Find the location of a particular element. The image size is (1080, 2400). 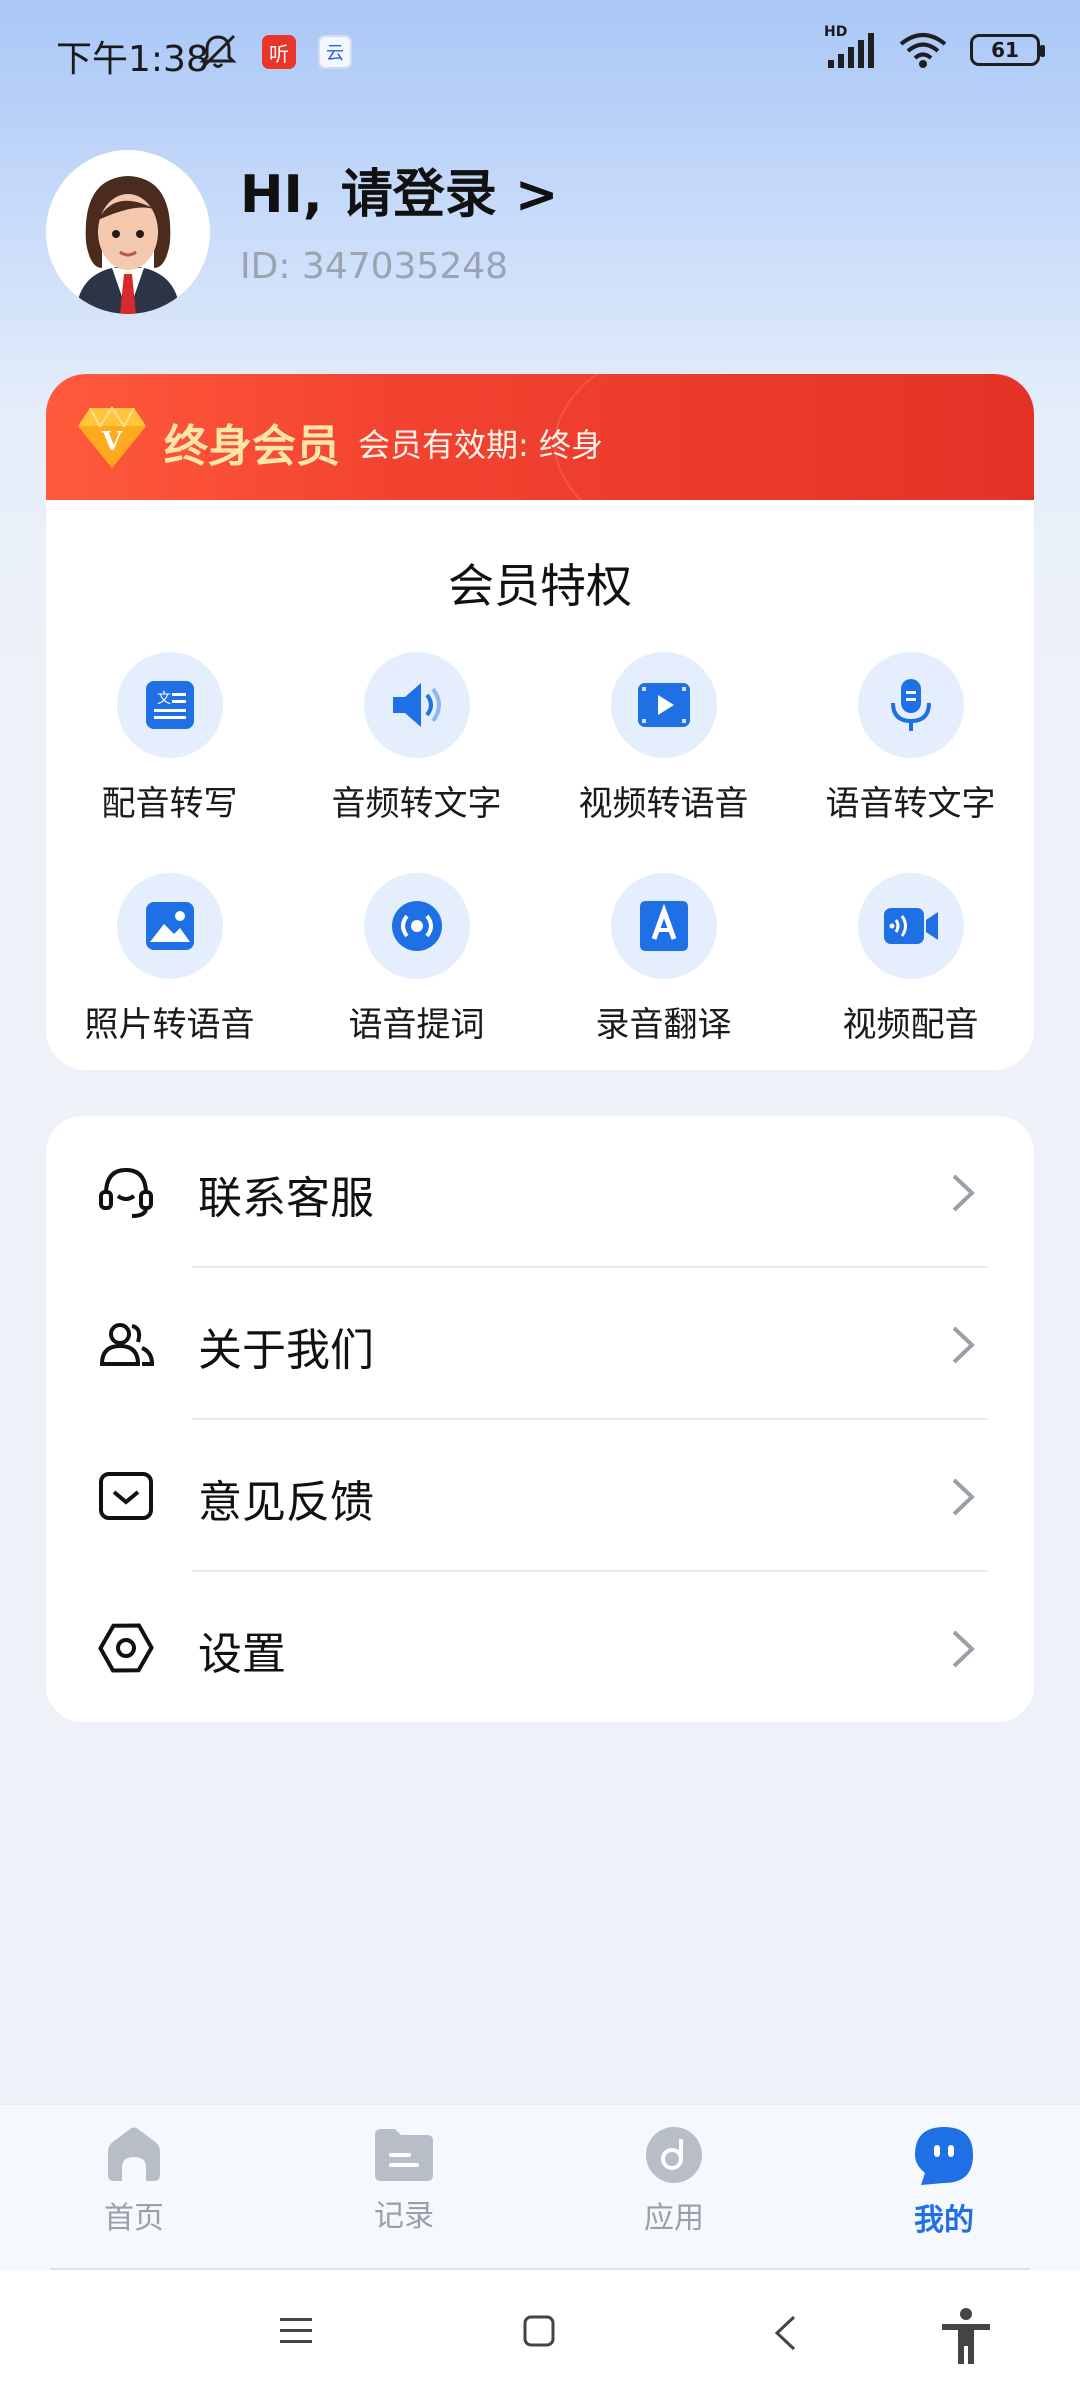

privilege-item-video-to-voice: 视频转语音 is located at coordinates (663, 738).